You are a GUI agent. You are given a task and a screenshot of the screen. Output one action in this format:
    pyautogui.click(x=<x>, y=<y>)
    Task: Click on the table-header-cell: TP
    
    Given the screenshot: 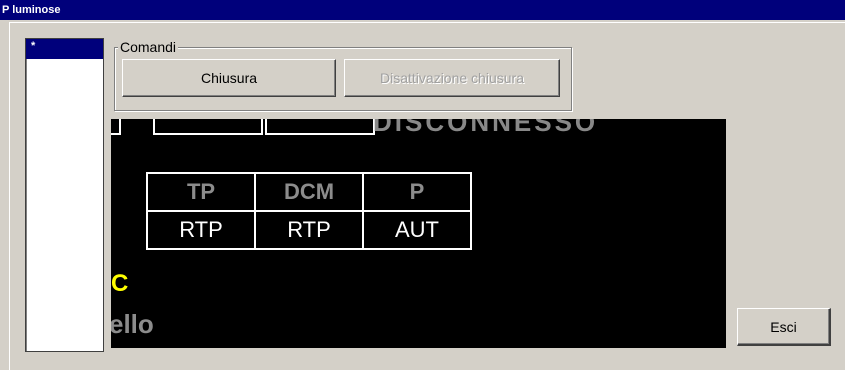 What is the action you would take?
    pyautogui.click(x=201, y=192)
    